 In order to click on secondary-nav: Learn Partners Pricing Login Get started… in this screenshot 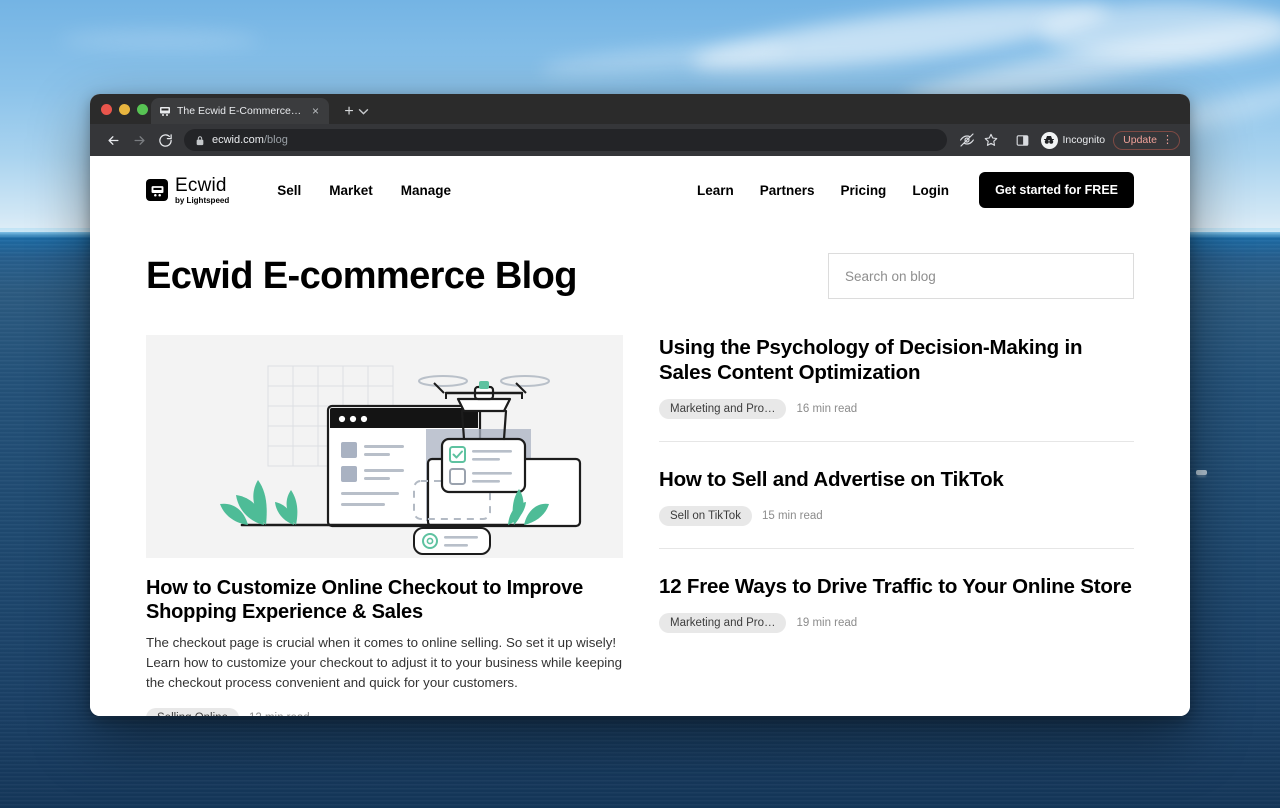, I will do `click(915, 190)`.